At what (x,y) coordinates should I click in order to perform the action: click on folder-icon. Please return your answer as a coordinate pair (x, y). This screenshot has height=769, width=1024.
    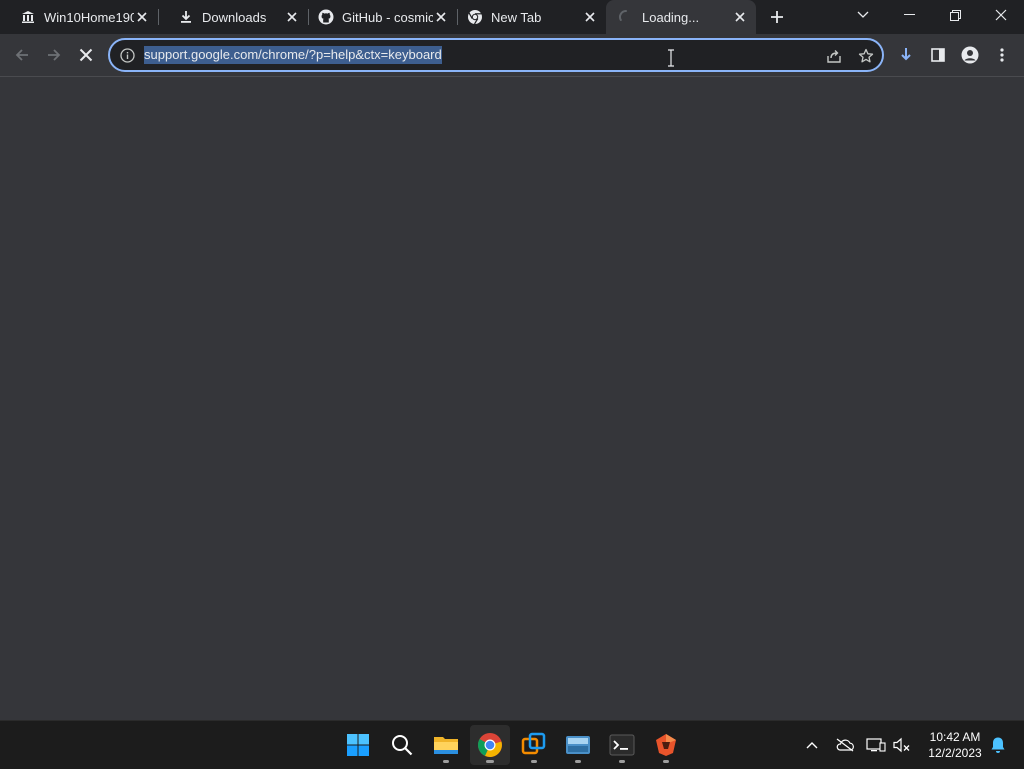
    Looking at the image, I should click on (446, 745).